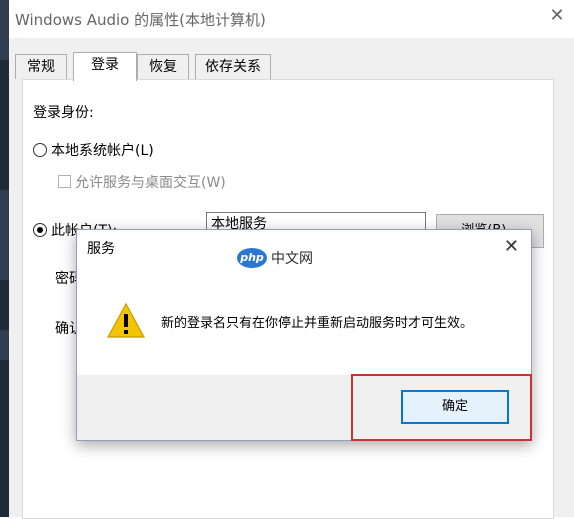 The height and width of the screenshot is (519, 574). Describe the element at coordinates (150, 183) in the screenshot. I see `allow-desktop-label: 允许服务与桌面交互(W)` at that location.